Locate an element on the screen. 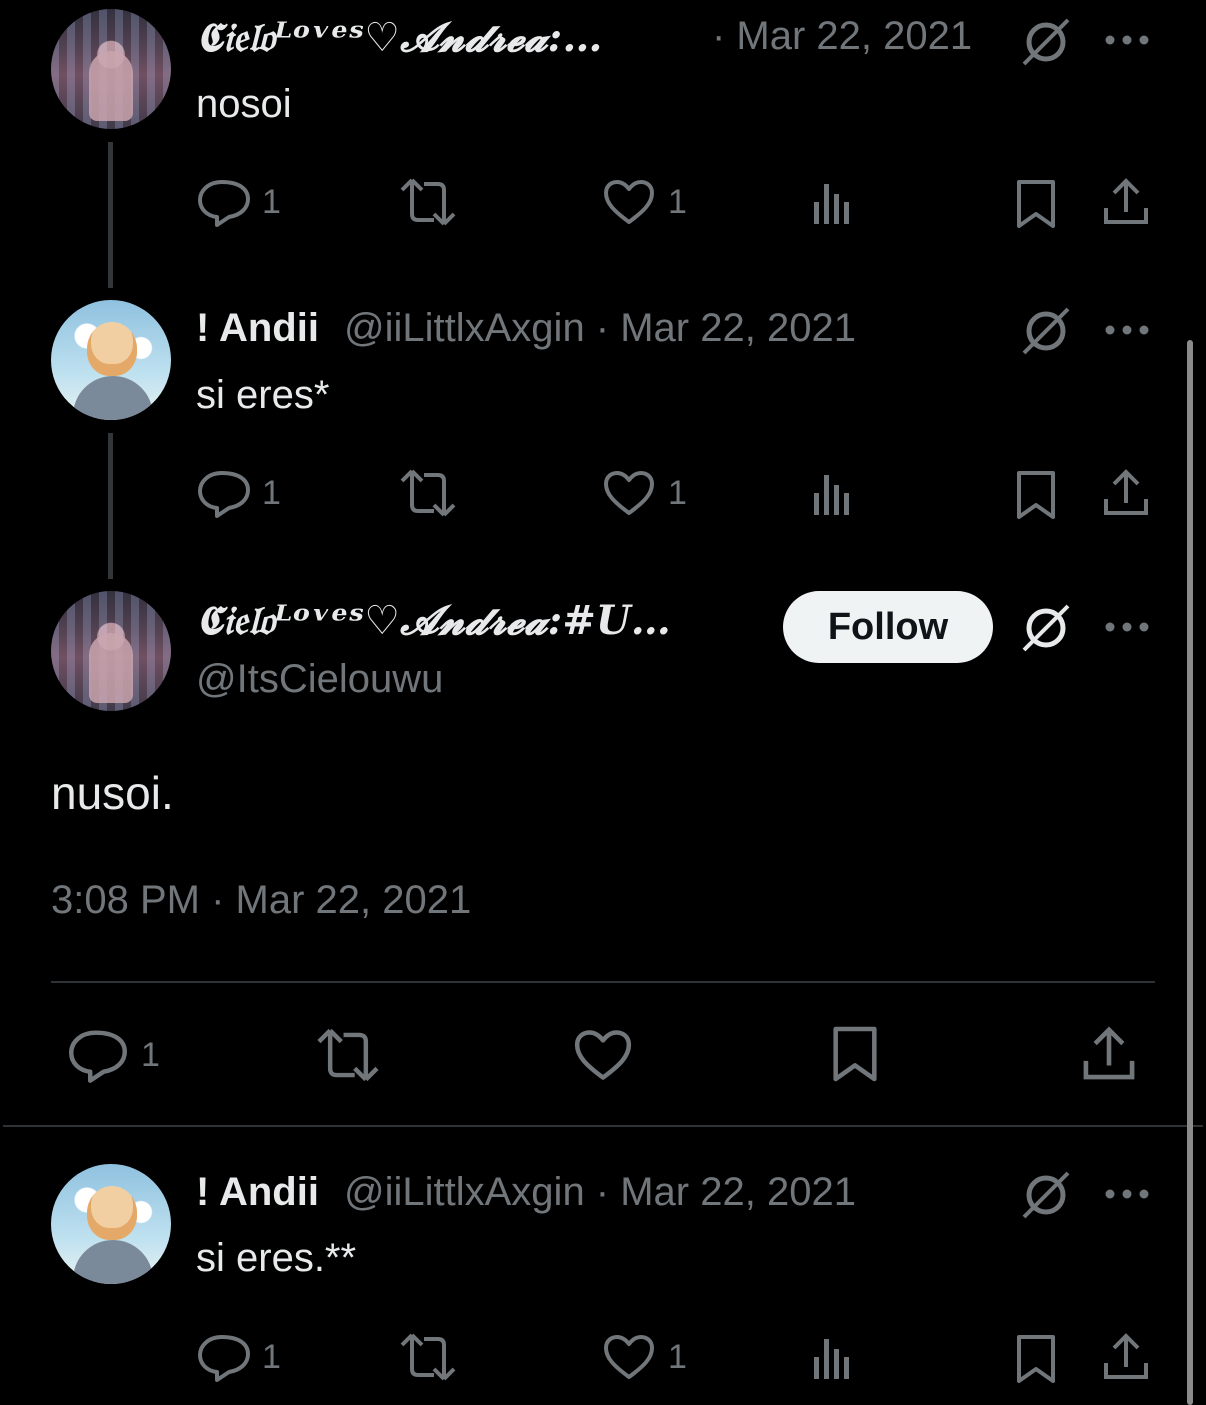 This screenshot has height=1405, width=1206. main-tweet-text: nusoi. is located at coordinates (112, 793).